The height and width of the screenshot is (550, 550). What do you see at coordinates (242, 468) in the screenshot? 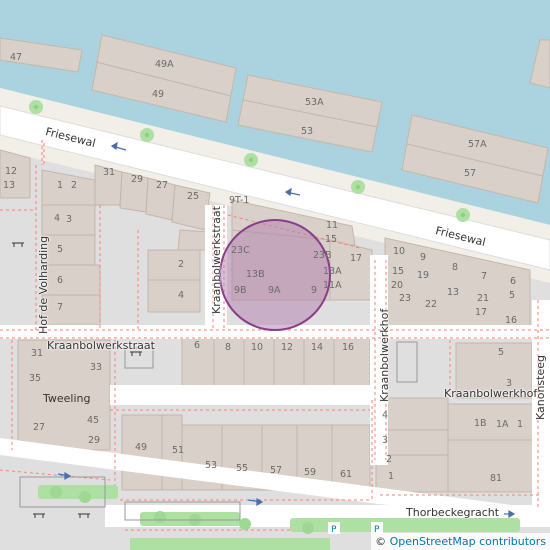
I see `house-number: 55` at bounding box center [242, 468].